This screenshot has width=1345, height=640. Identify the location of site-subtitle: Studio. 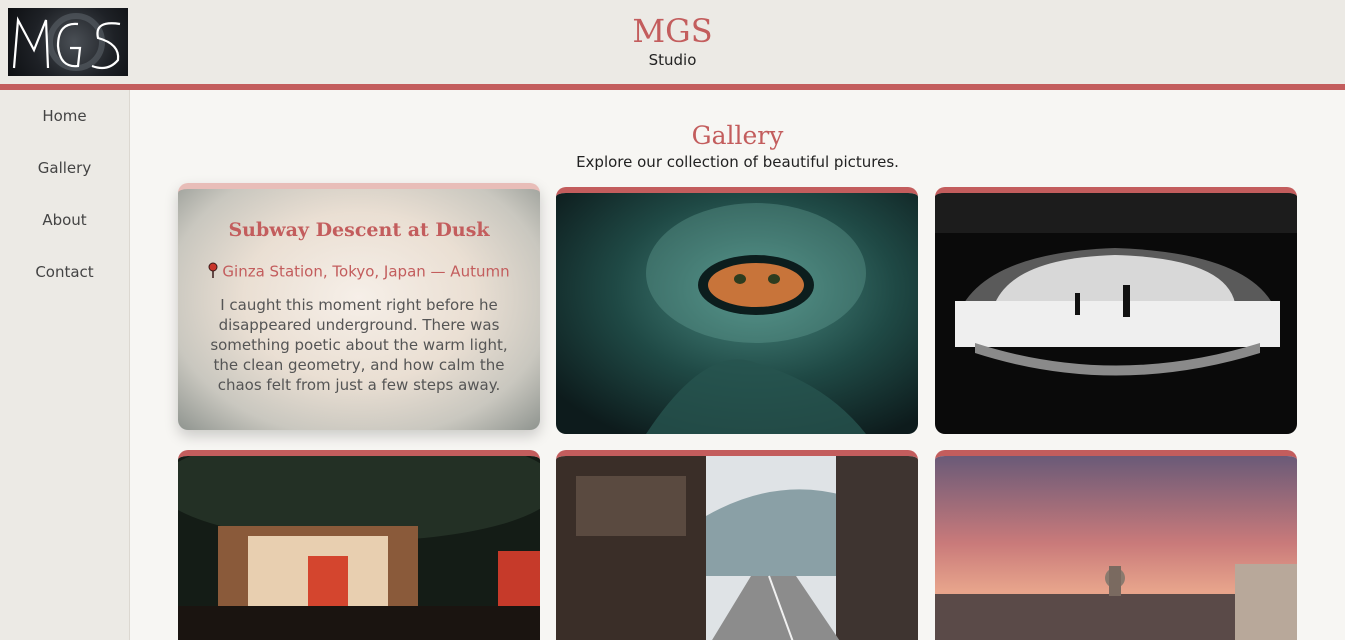
(672, 60).